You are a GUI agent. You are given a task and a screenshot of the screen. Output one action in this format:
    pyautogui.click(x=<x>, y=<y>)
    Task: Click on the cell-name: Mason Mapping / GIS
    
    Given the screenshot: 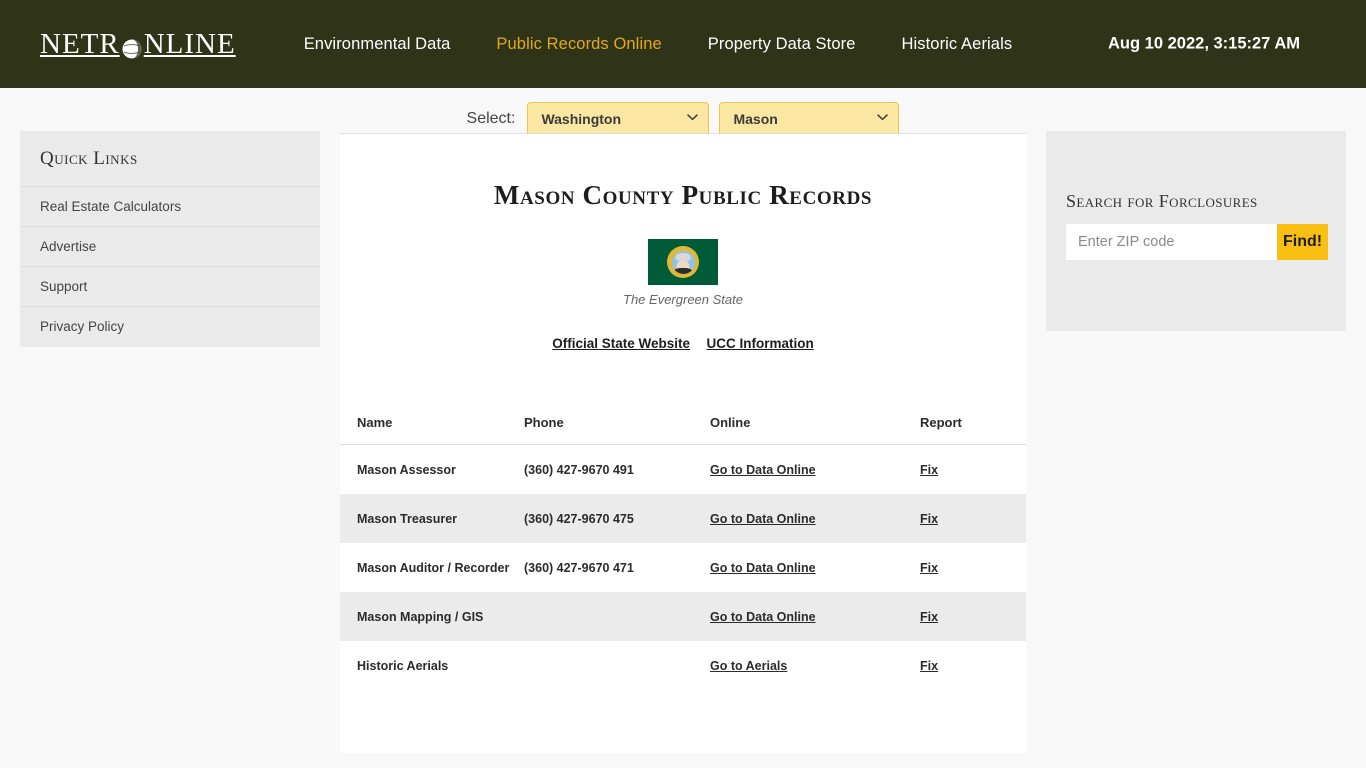 What is the action you would take?
    pyautogui.click(x=420, y=617)
    